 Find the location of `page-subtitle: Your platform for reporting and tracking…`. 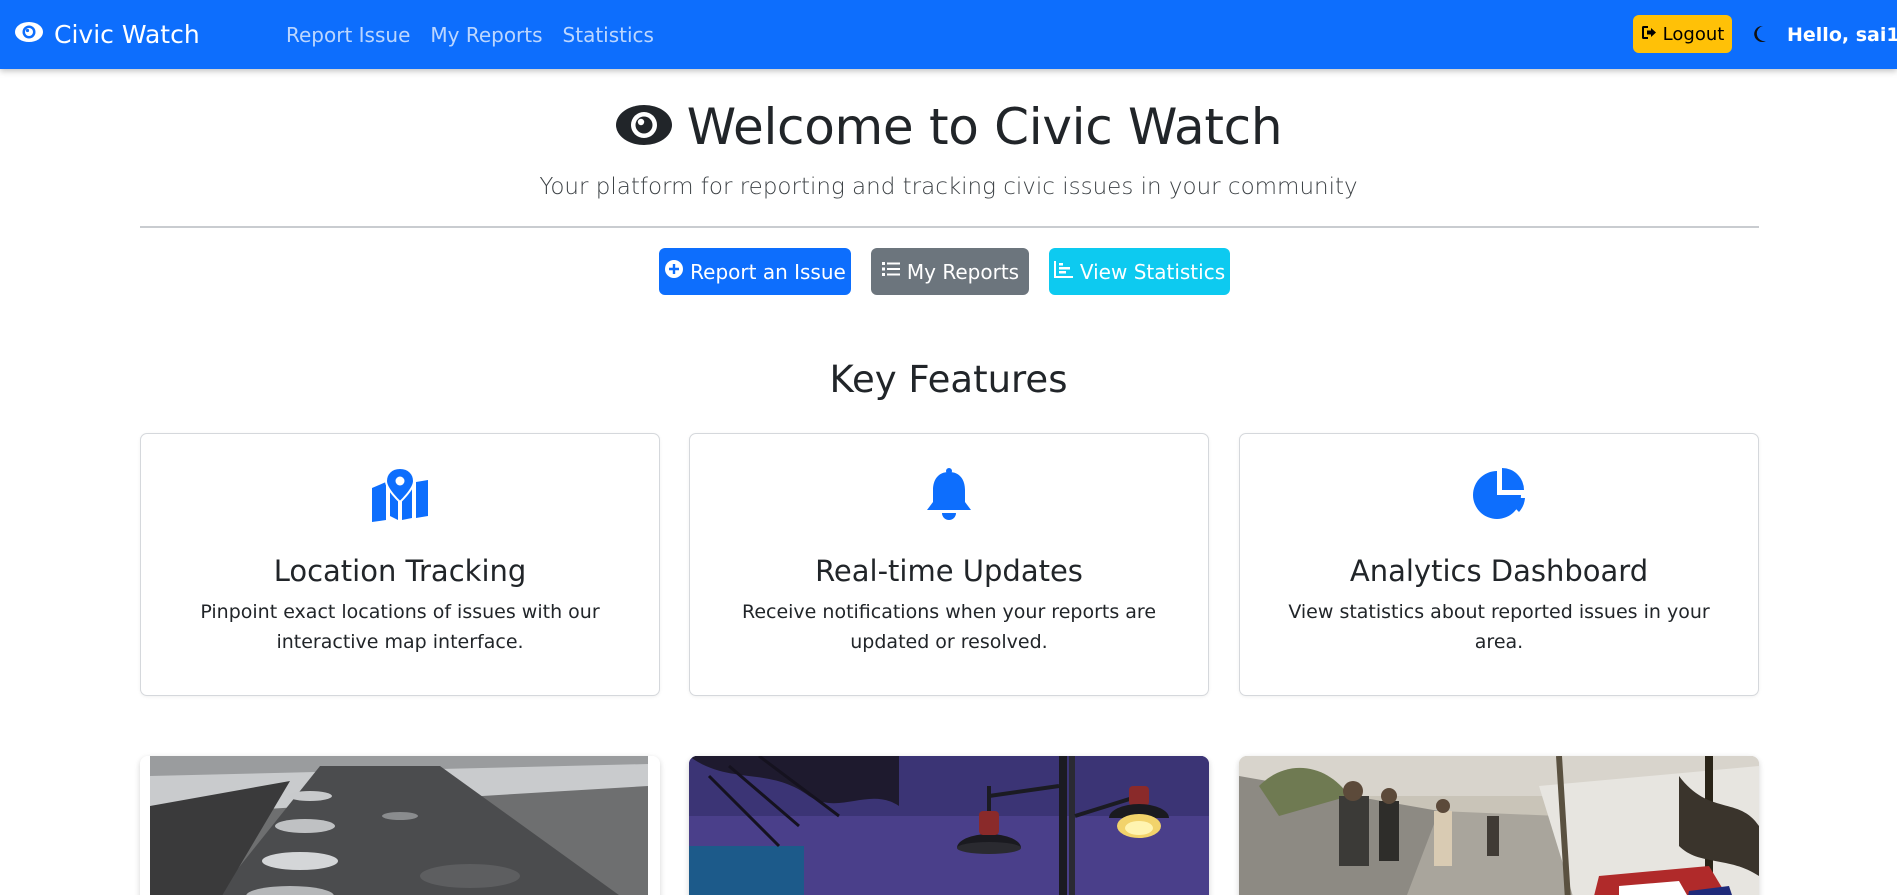

page-subtitle: Your platform for reporting and tracking… is located at coordinates (948, 187).